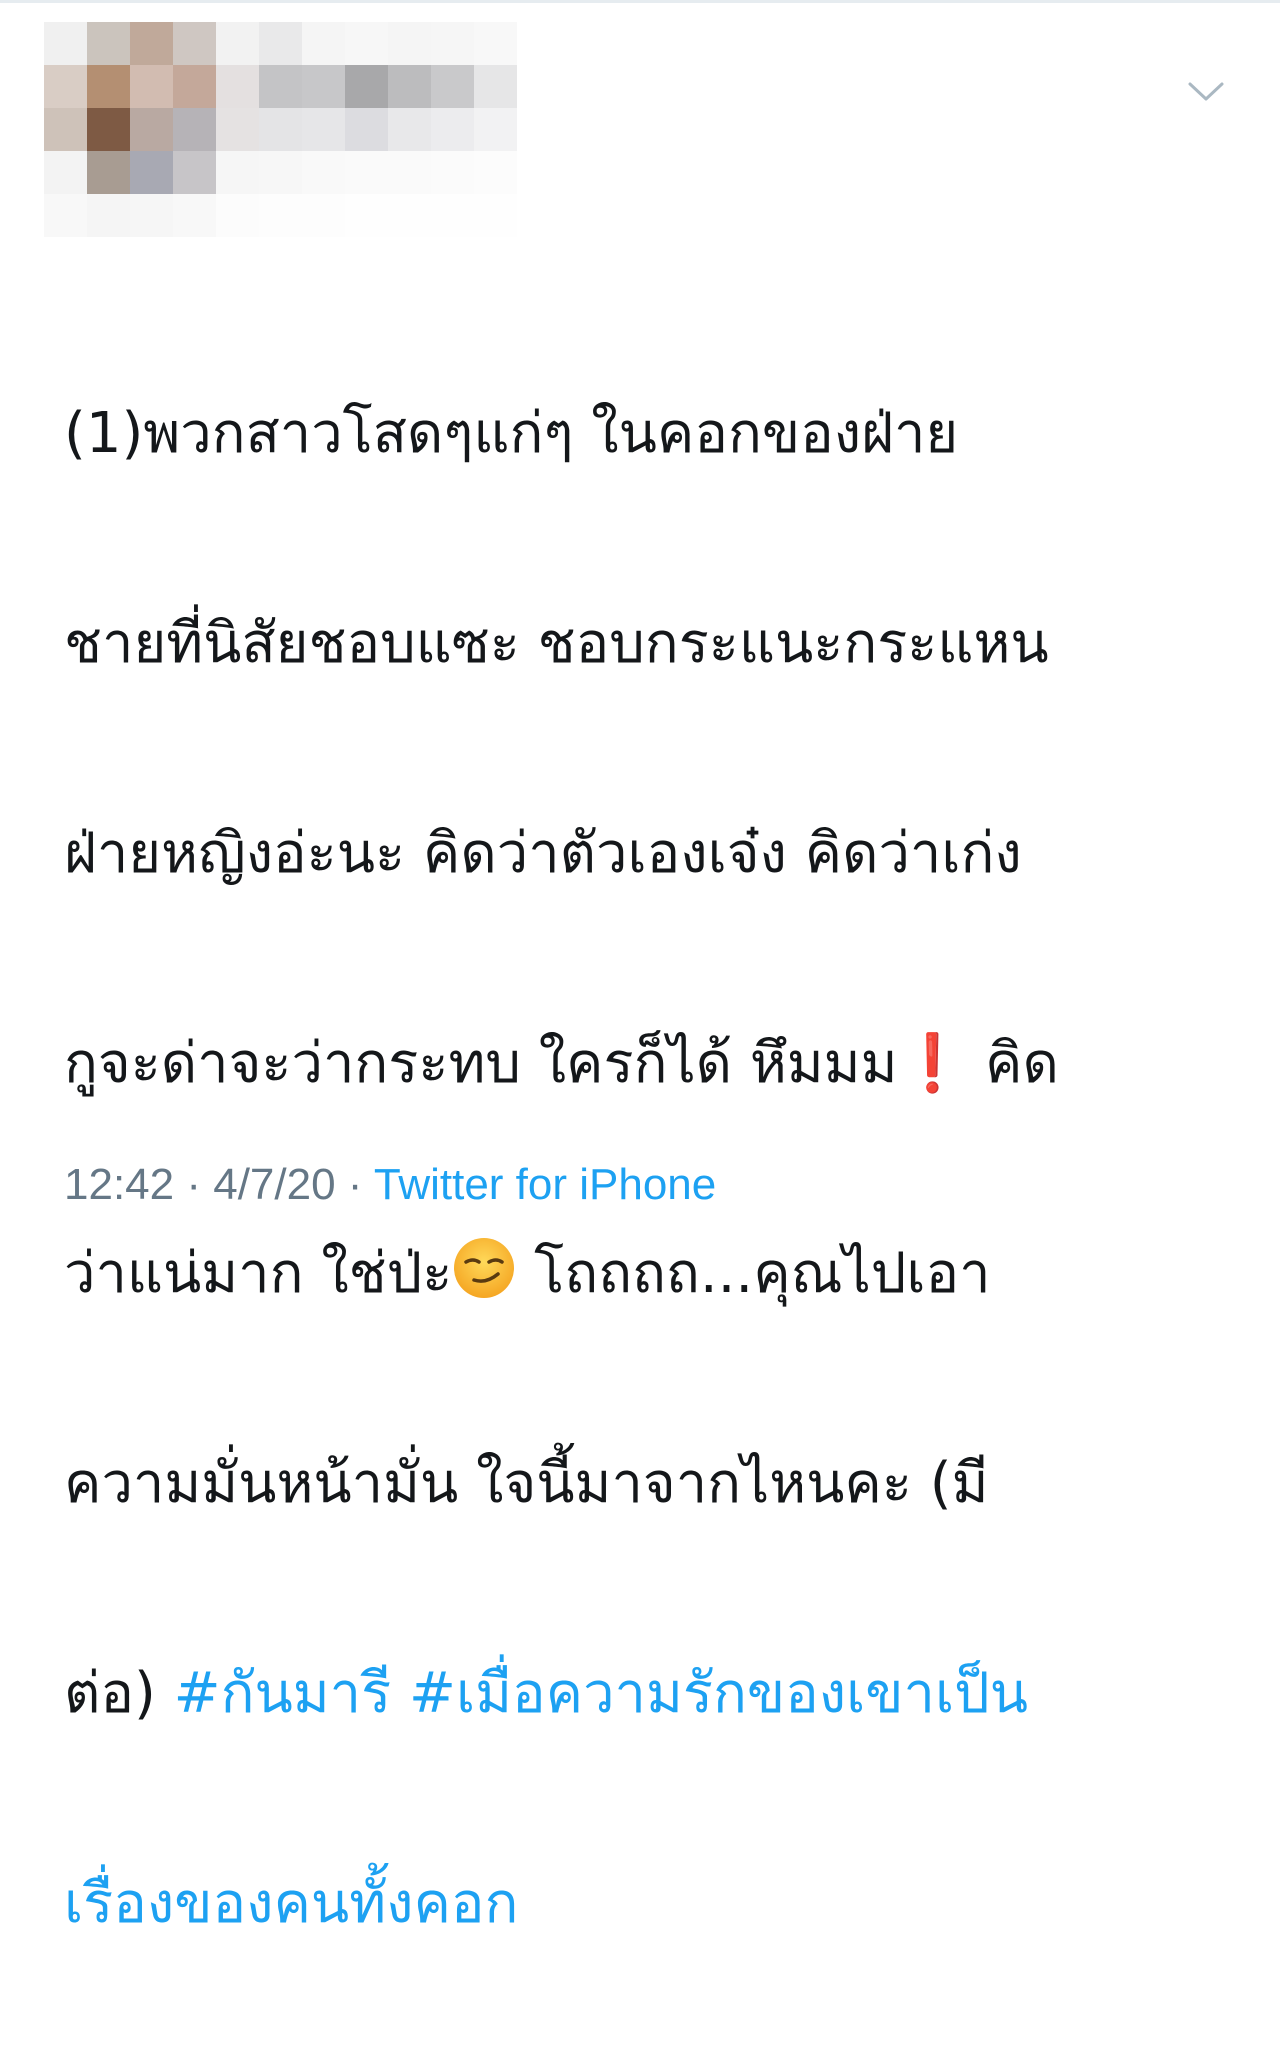  I want to click on tweet-metadata: 12:42 · 4/7/20 · Twitter for iPhone, so click(390, 1185).